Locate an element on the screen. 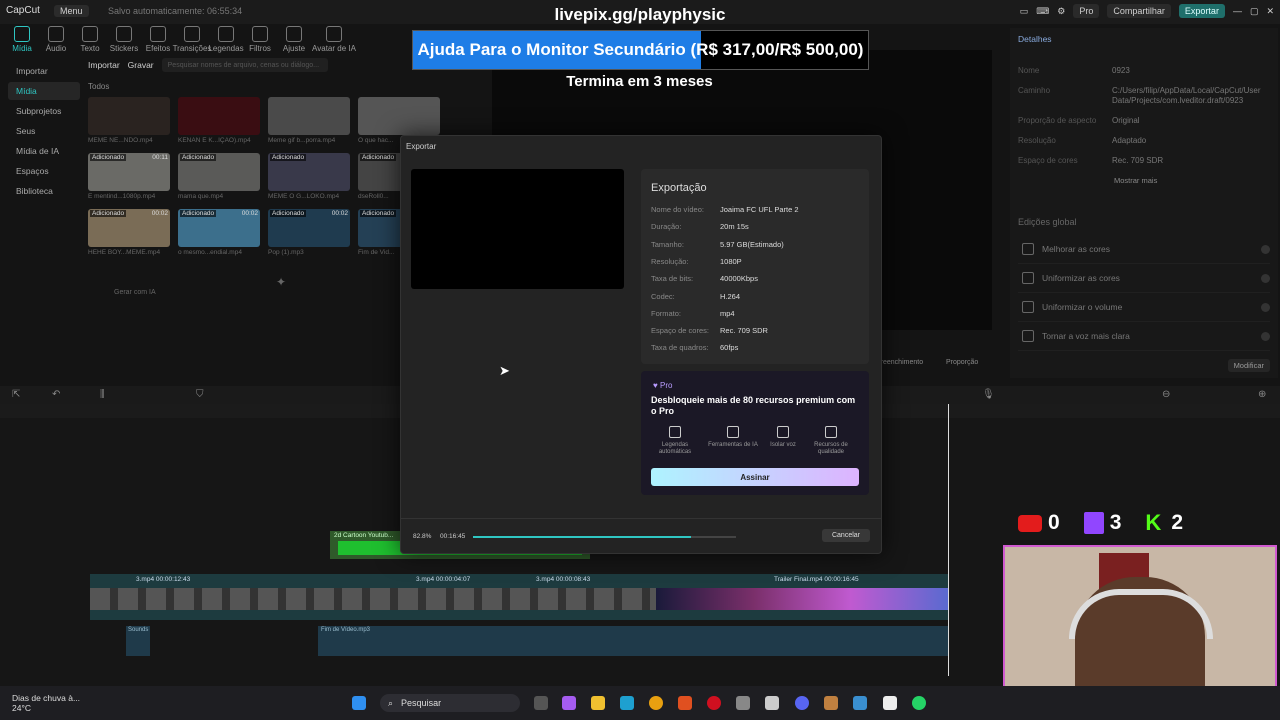 The image size is (1280, 720). file-explorer-icon is located at coordinates (598, 703).